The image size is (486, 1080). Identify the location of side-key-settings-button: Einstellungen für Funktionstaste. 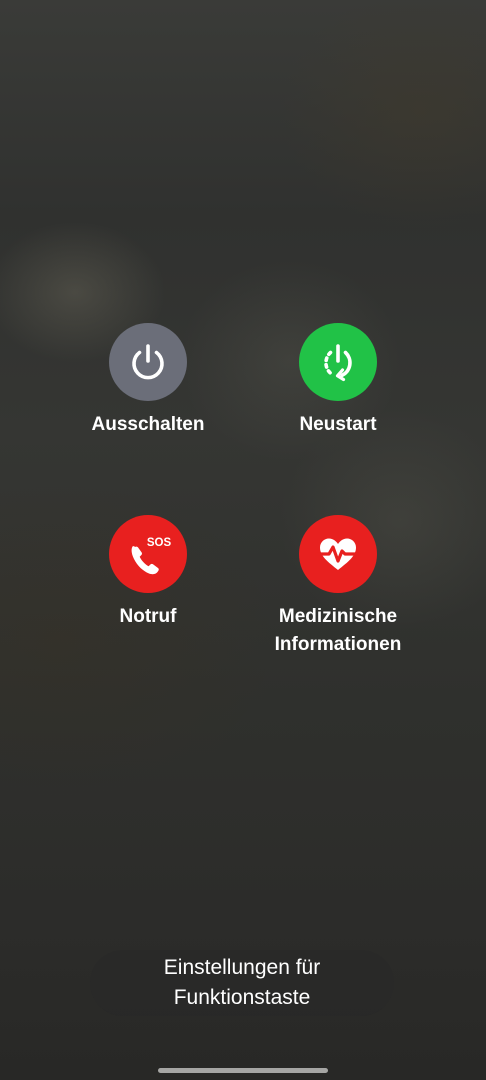
(242, 983).